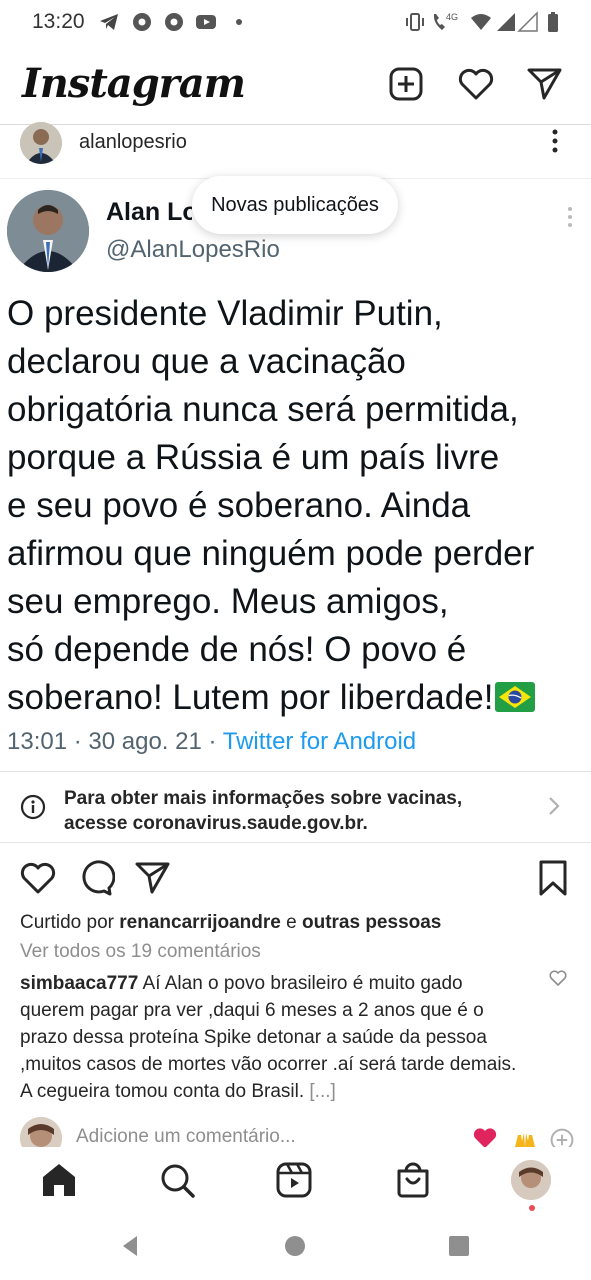 The width and height of the screenshot is (591, 1280). Describe the element at coordinates (553, 878) in the screenshot. I see `save-bookmark-icon` at that location.